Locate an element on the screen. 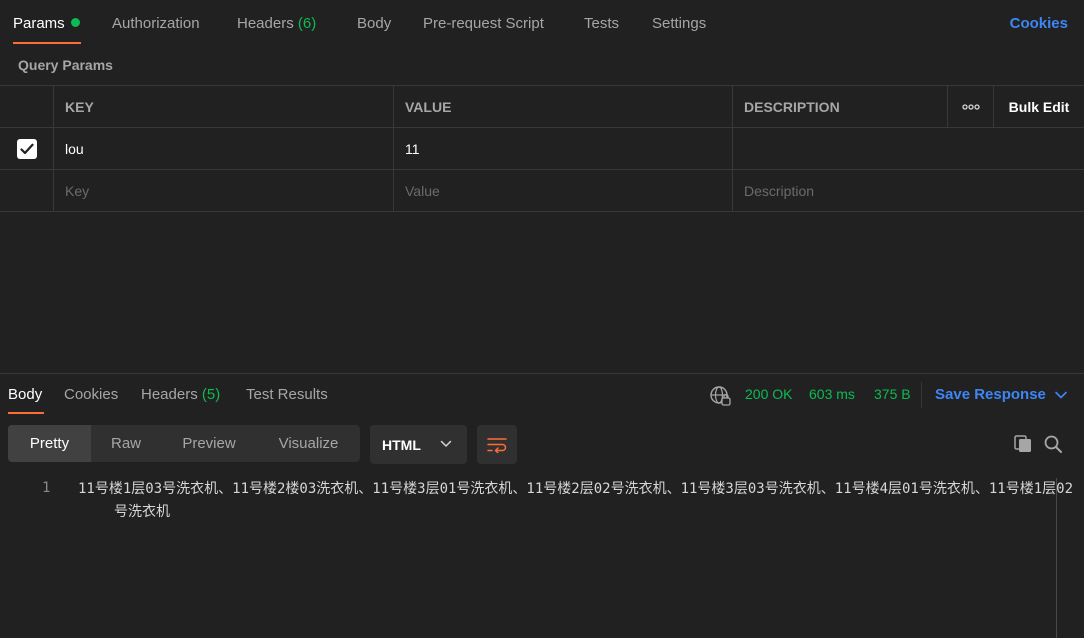  checkmark-icon is located at coordinates (27, 148).